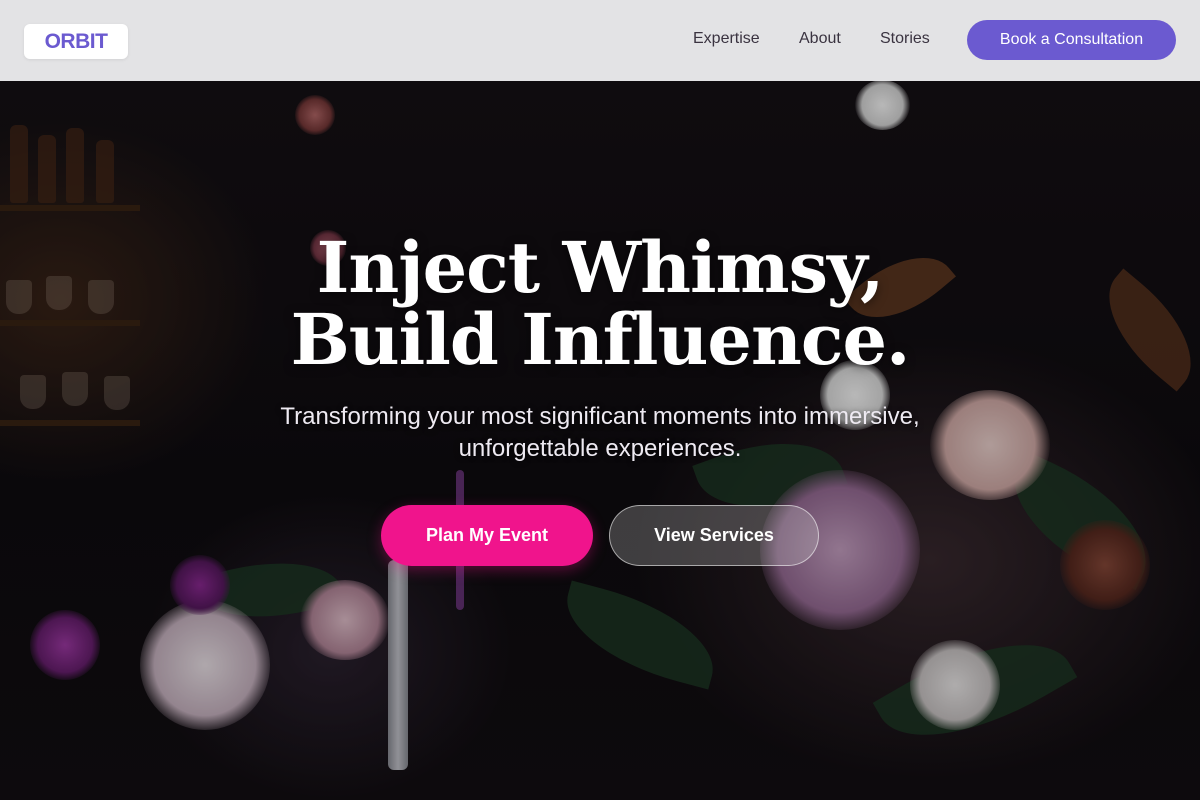 The image size is (1200, 800). What do you see at coordinates (1071, 40) in the screenshot?
I see `book-consultation-button: Book a Consultation` at bounding box center [1071, 40].